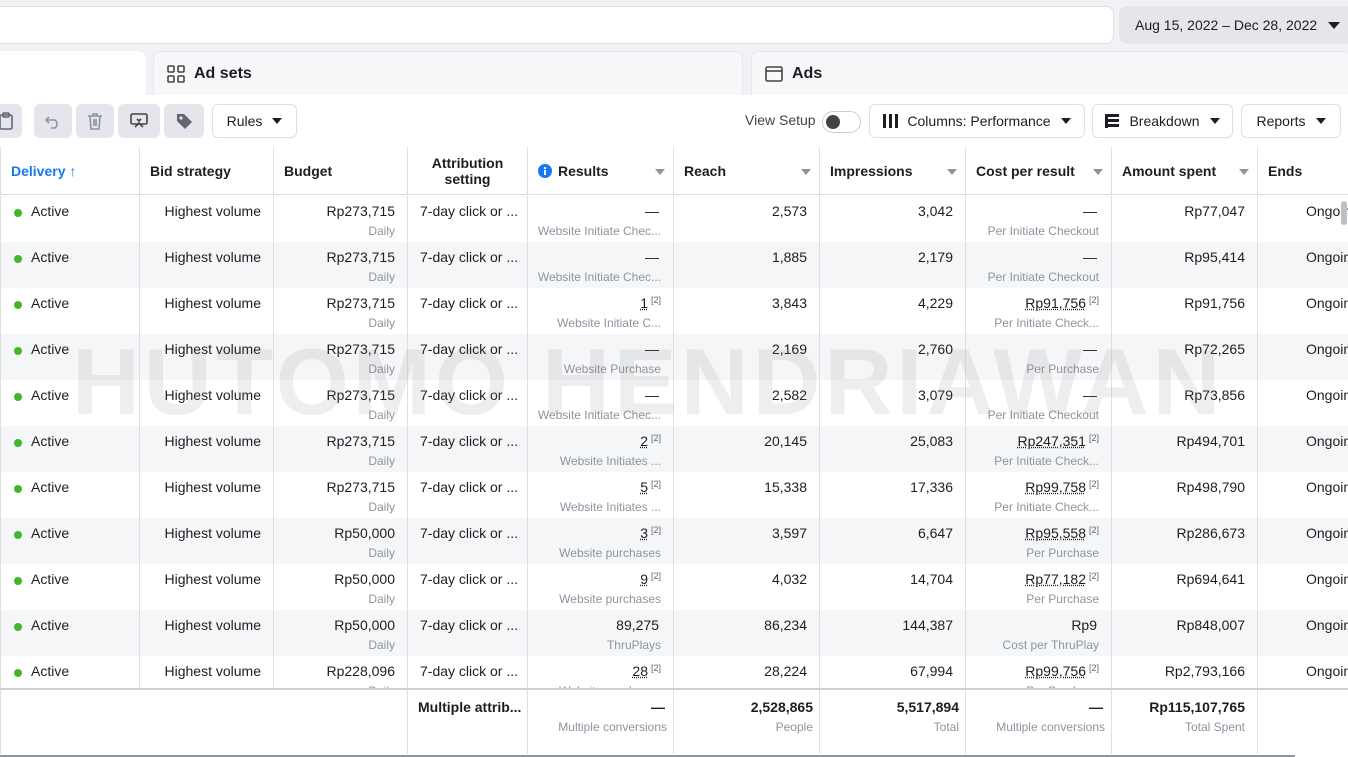  Describe the element at coordinates (1084, 625) in the screenshot. I see `cost-per-result-number: Rp9` at that location.